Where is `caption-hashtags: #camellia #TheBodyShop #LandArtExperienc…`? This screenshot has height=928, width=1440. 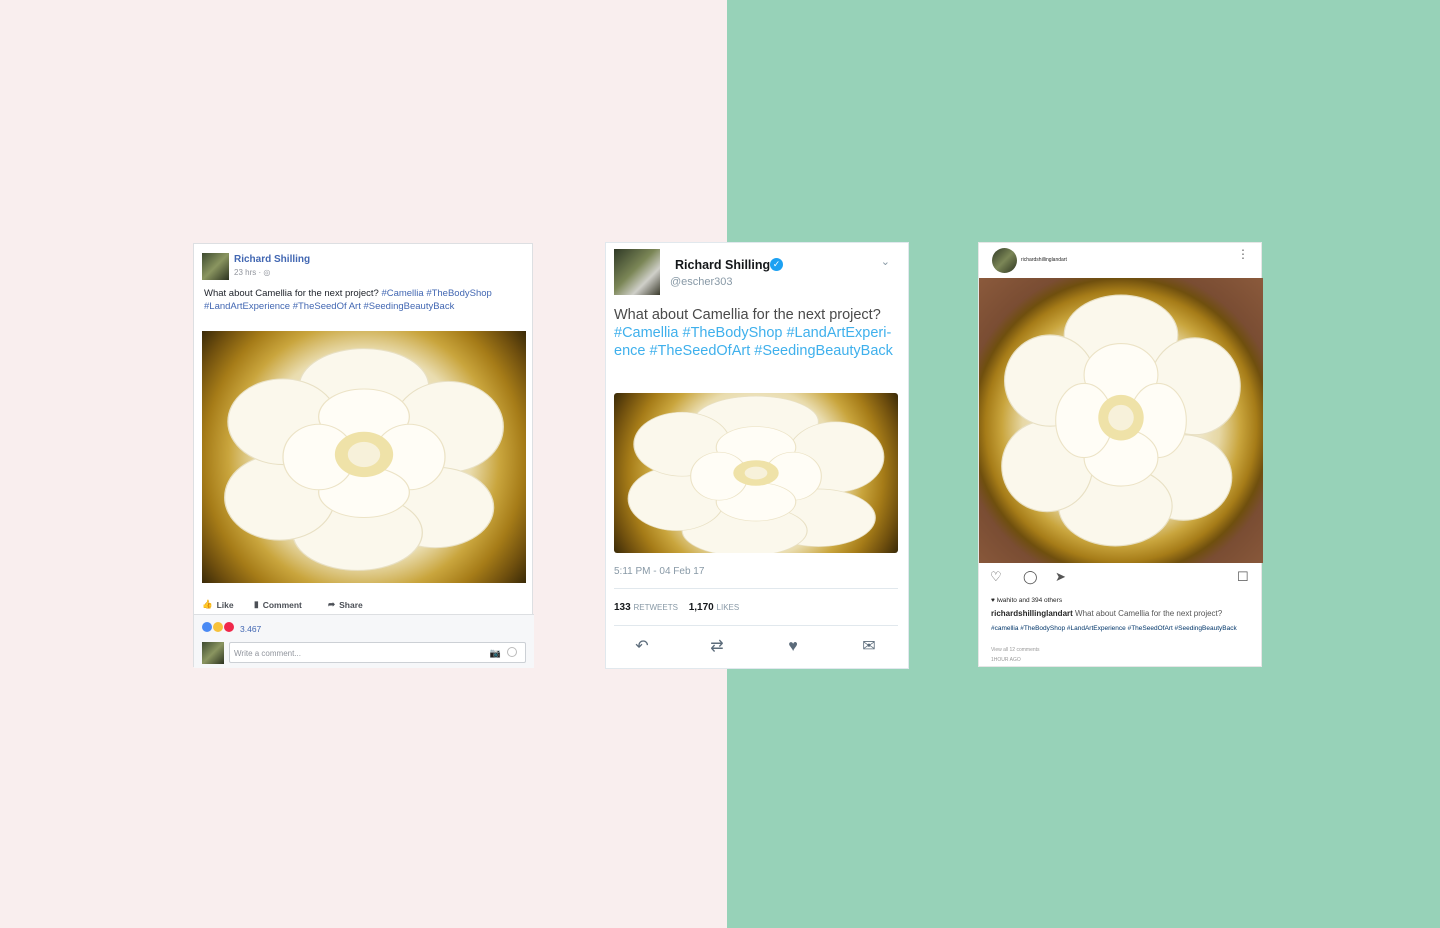 caption-hashtags: #camellia #TheBodyShop #LandArtExperienc… is located at coordinates (1116, 628).